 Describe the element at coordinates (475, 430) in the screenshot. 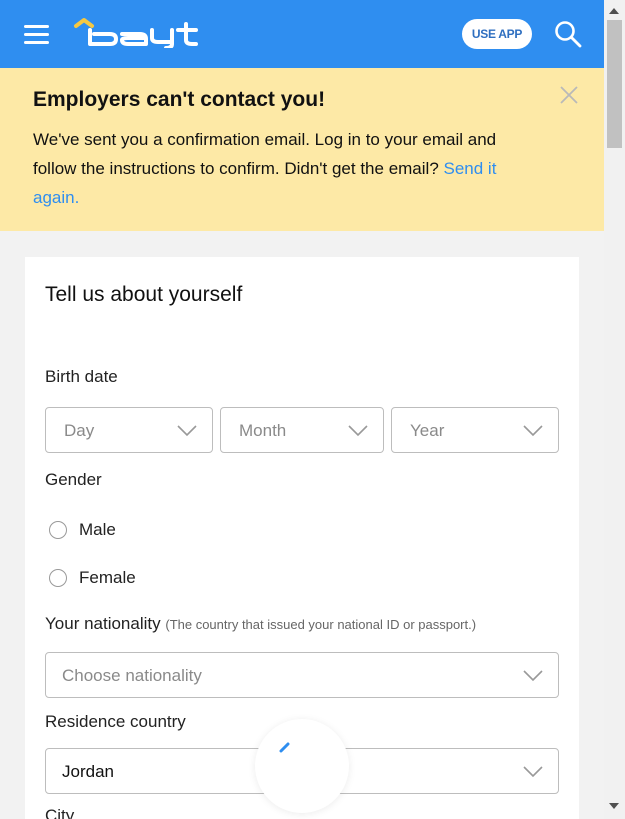

I see `birth-year-select: Year` at that location.